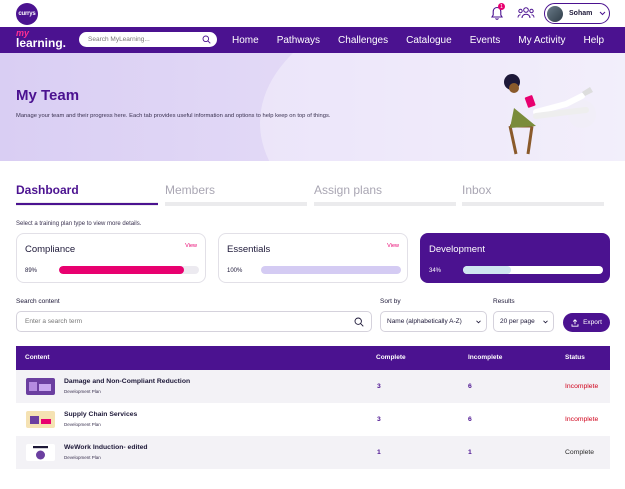 The image size is (625, 489). Describe the element at coordinates (550, 114) in the screenshot. I see `hero-illustration` at that location.